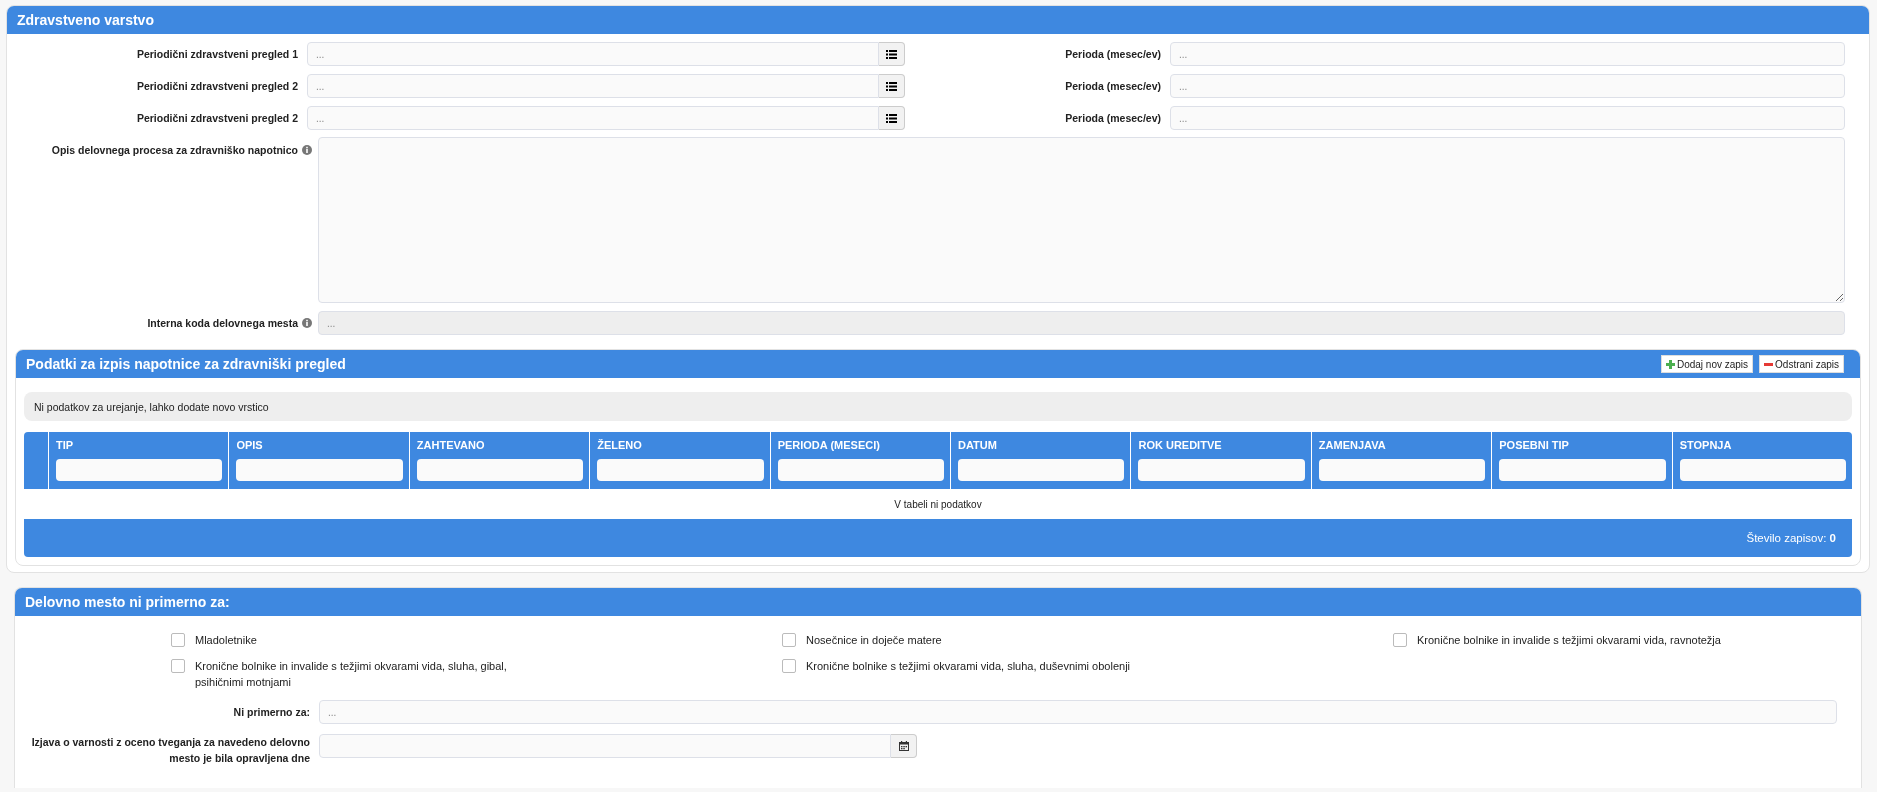  What do you see at coordinates (1670, 364) in the screenshot?
I see `plus-icon` at bounding box center [1670, 364].